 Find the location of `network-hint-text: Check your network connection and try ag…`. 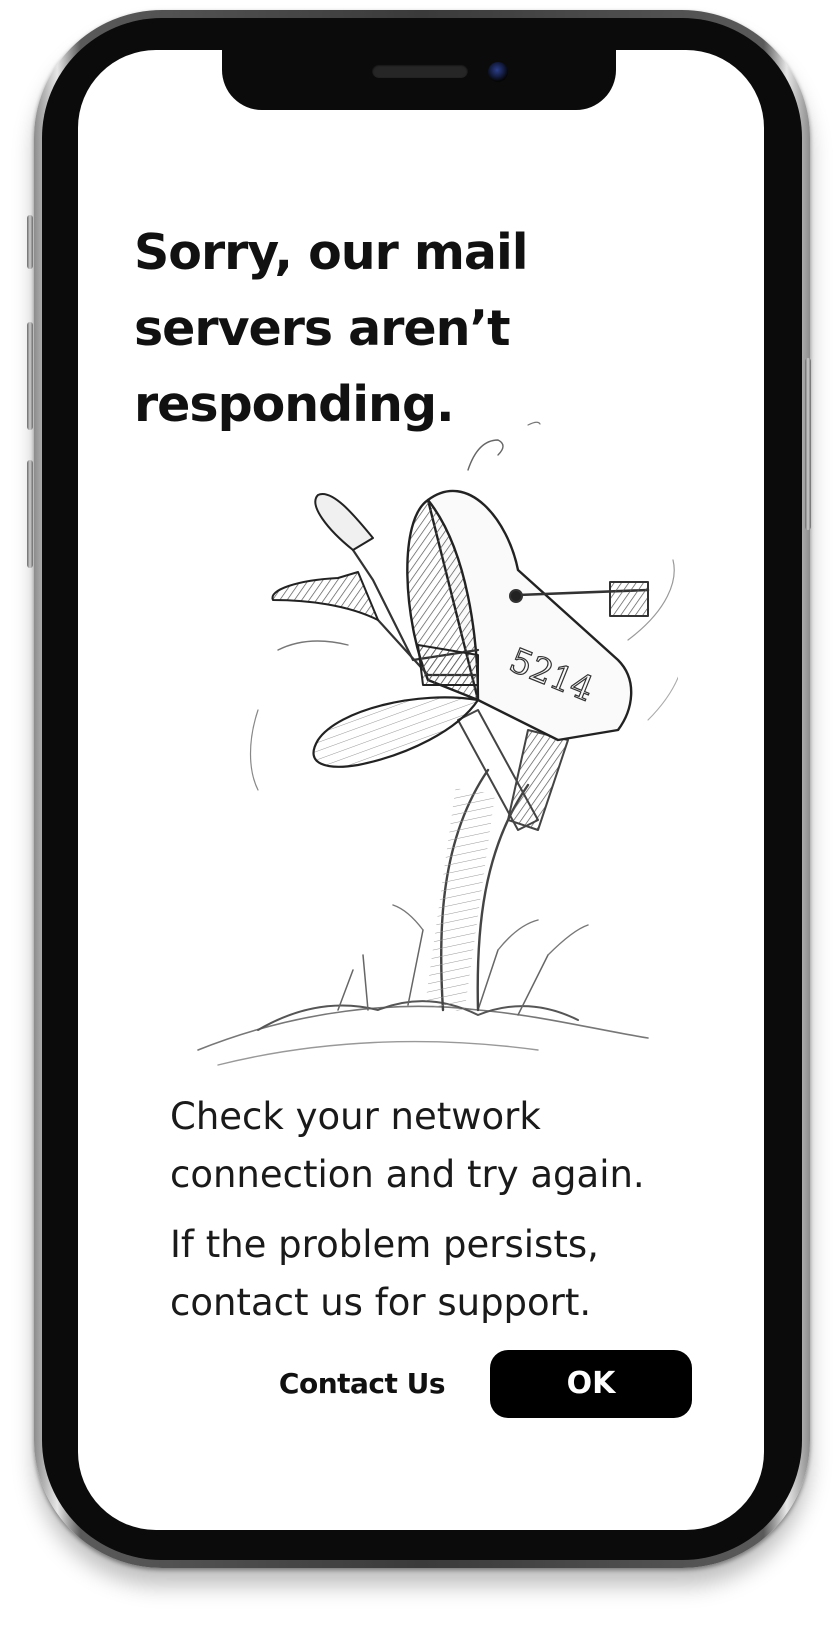

network-hint-text: Check your network connection and try ag… is located at coordinates (407, 1145).